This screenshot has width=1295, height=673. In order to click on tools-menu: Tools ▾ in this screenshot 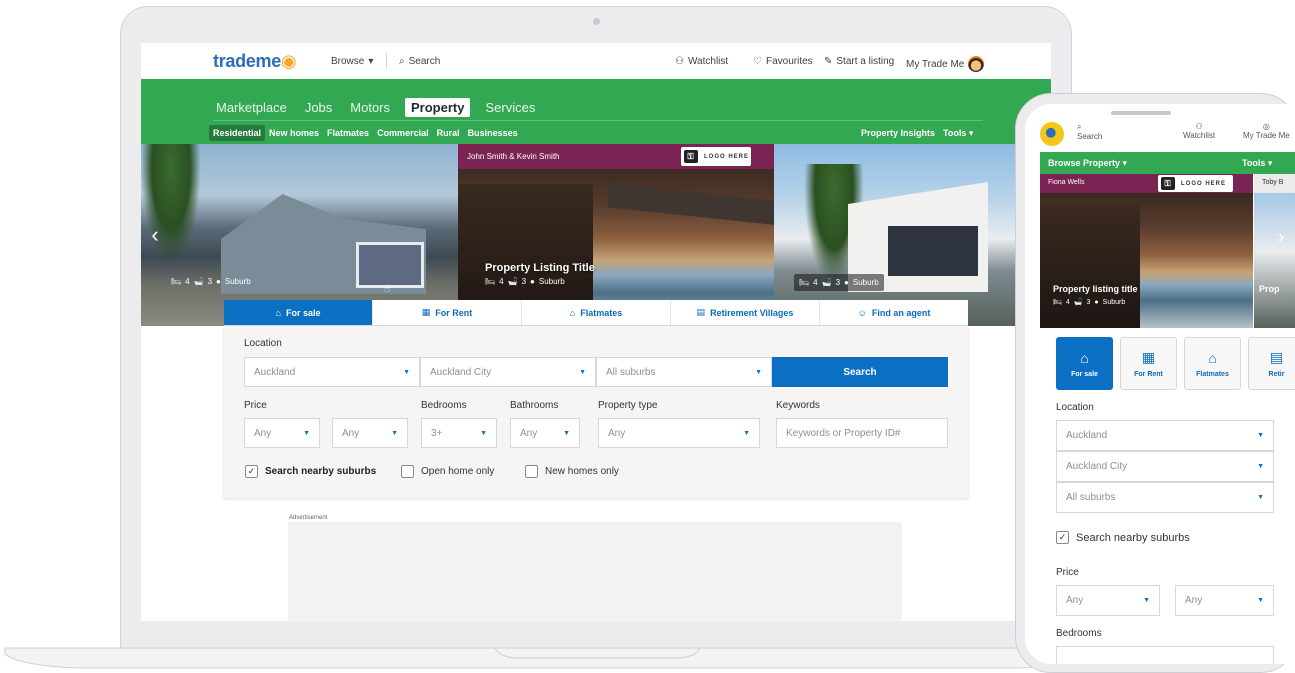, I will do `click(958, 133)`.